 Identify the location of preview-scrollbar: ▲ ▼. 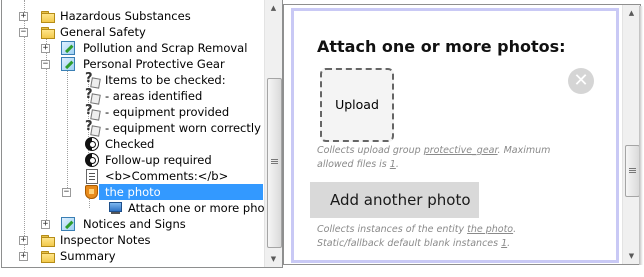
(631, 134).